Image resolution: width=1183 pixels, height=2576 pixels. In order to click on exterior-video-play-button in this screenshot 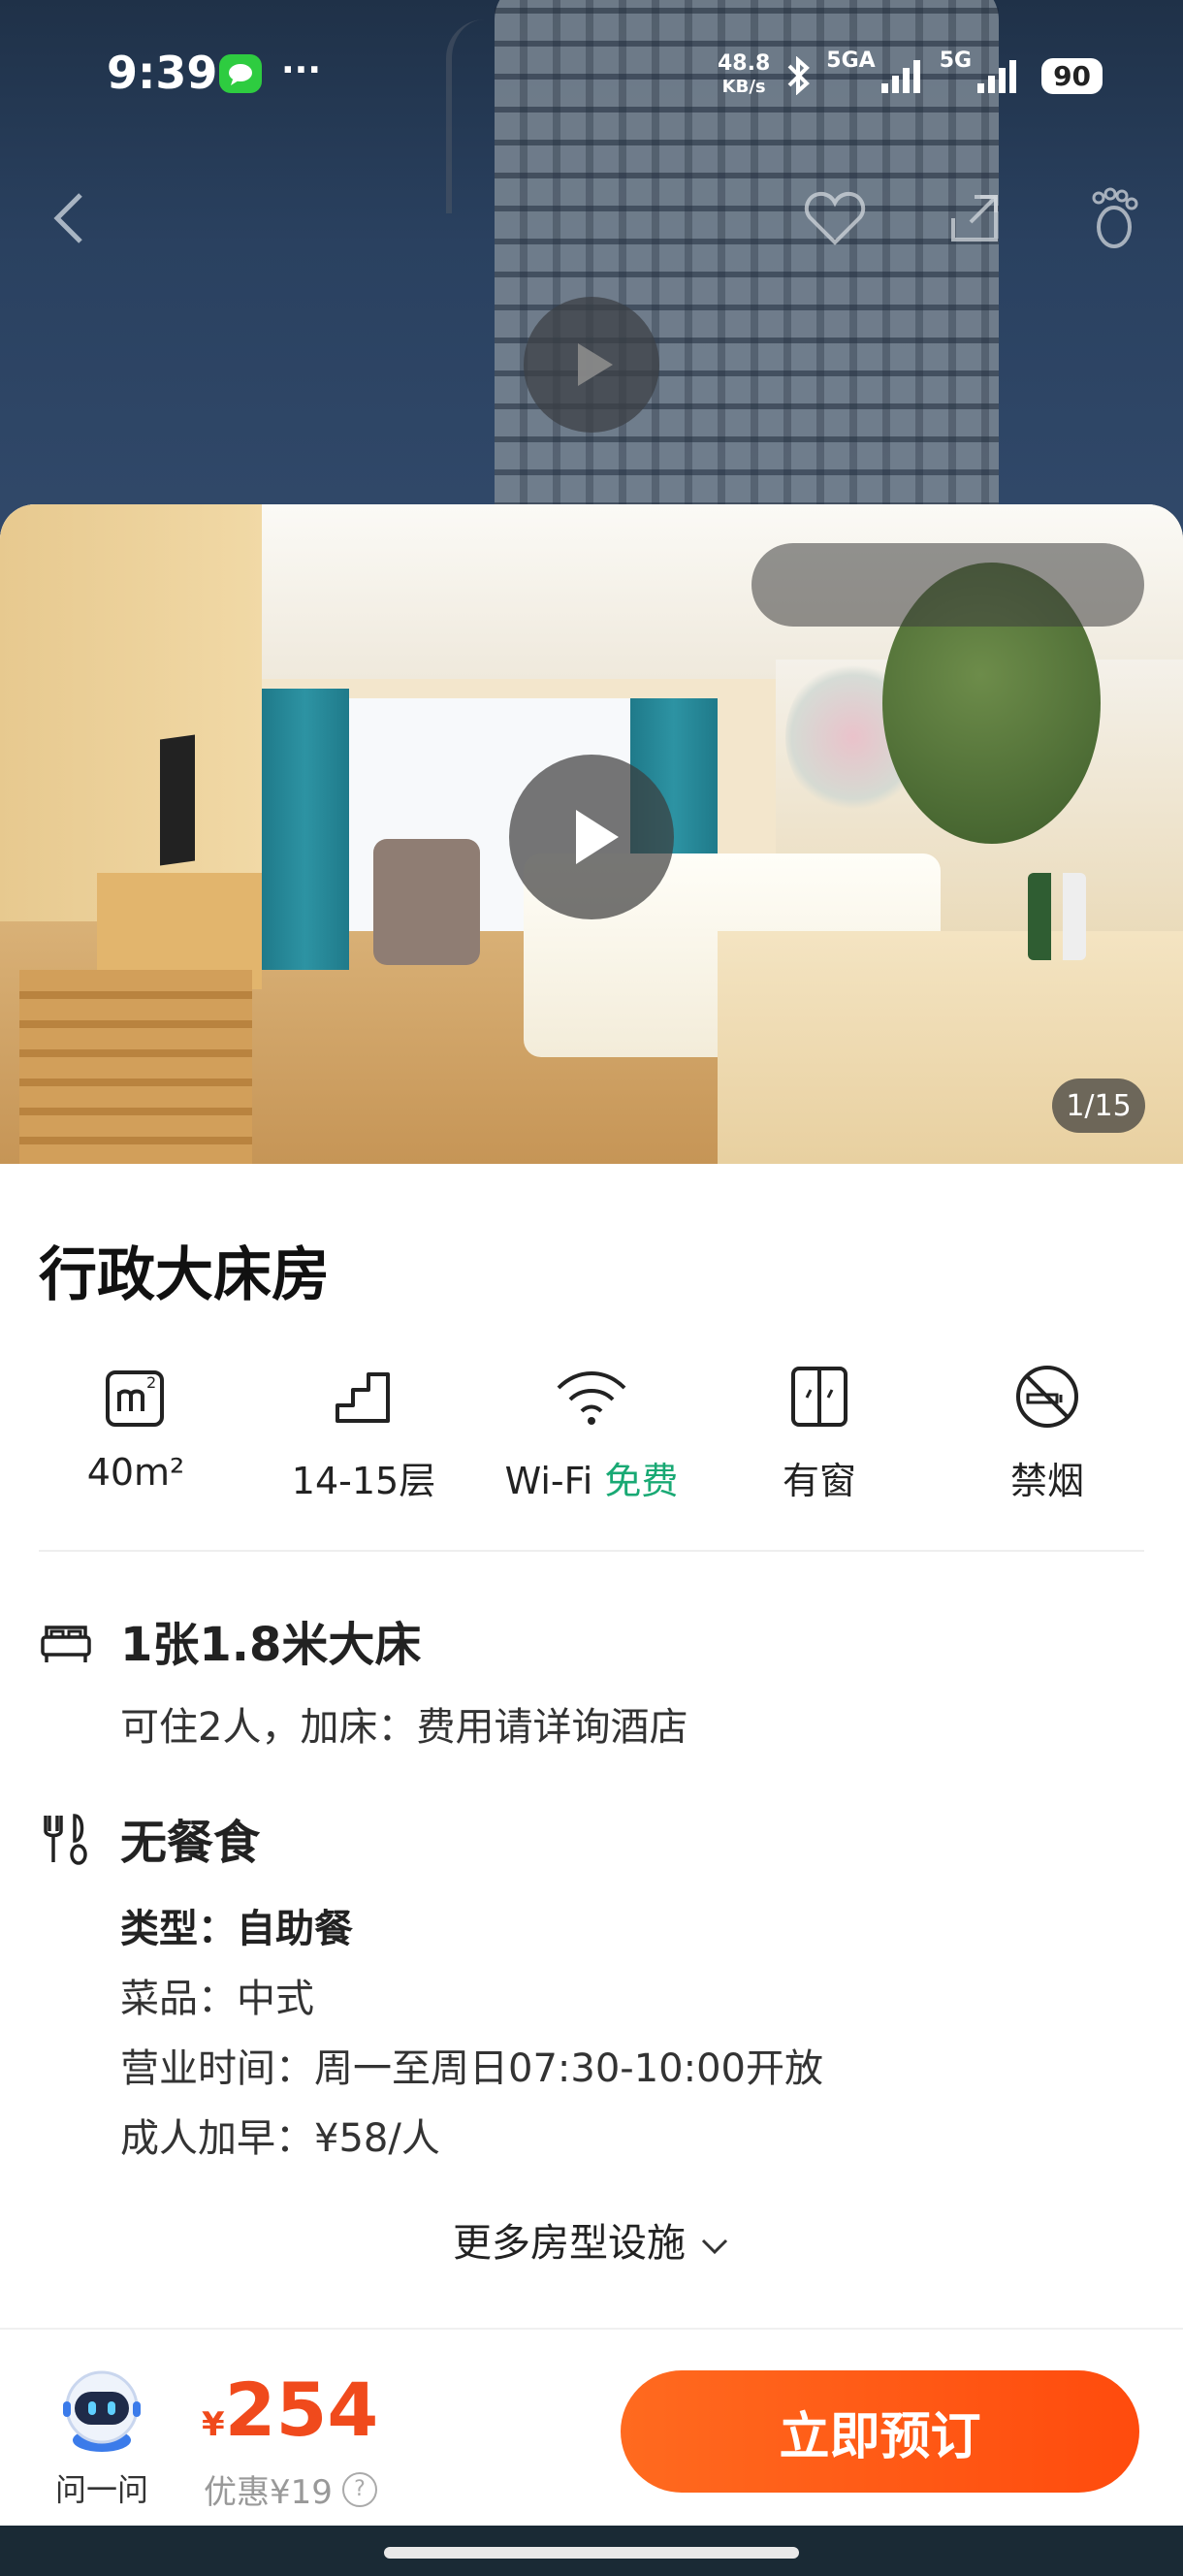, I will do `click(591, 365)`.